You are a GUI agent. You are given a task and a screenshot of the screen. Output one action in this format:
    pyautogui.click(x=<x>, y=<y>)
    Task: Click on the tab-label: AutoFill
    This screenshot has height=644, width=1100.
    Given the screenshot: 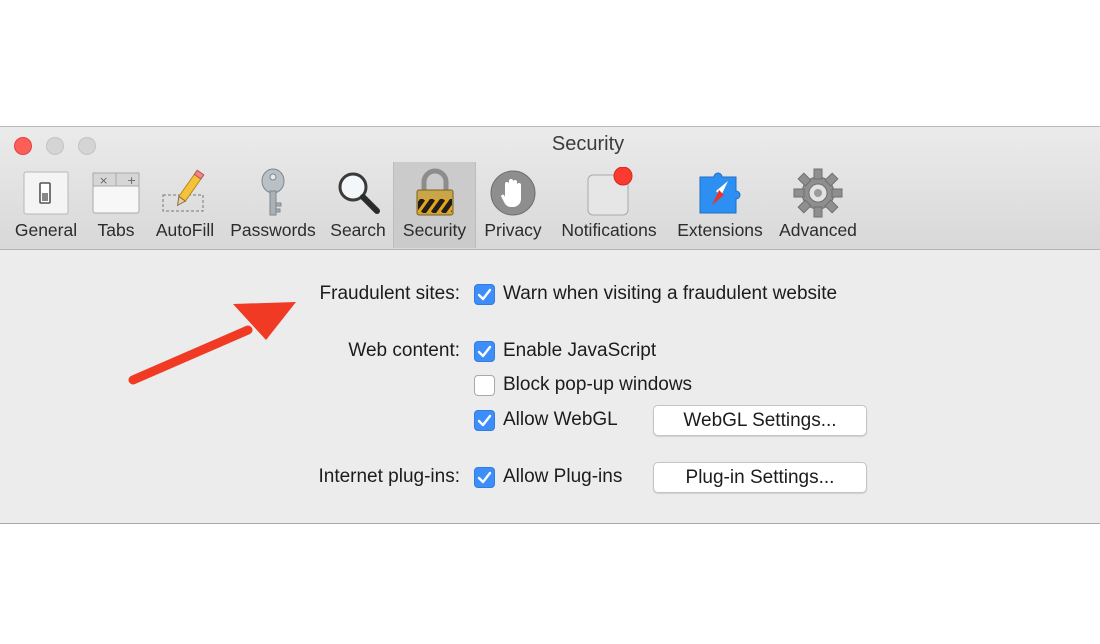 What is the action you would take?
    pyautogui.click(x=185, y=230)
    